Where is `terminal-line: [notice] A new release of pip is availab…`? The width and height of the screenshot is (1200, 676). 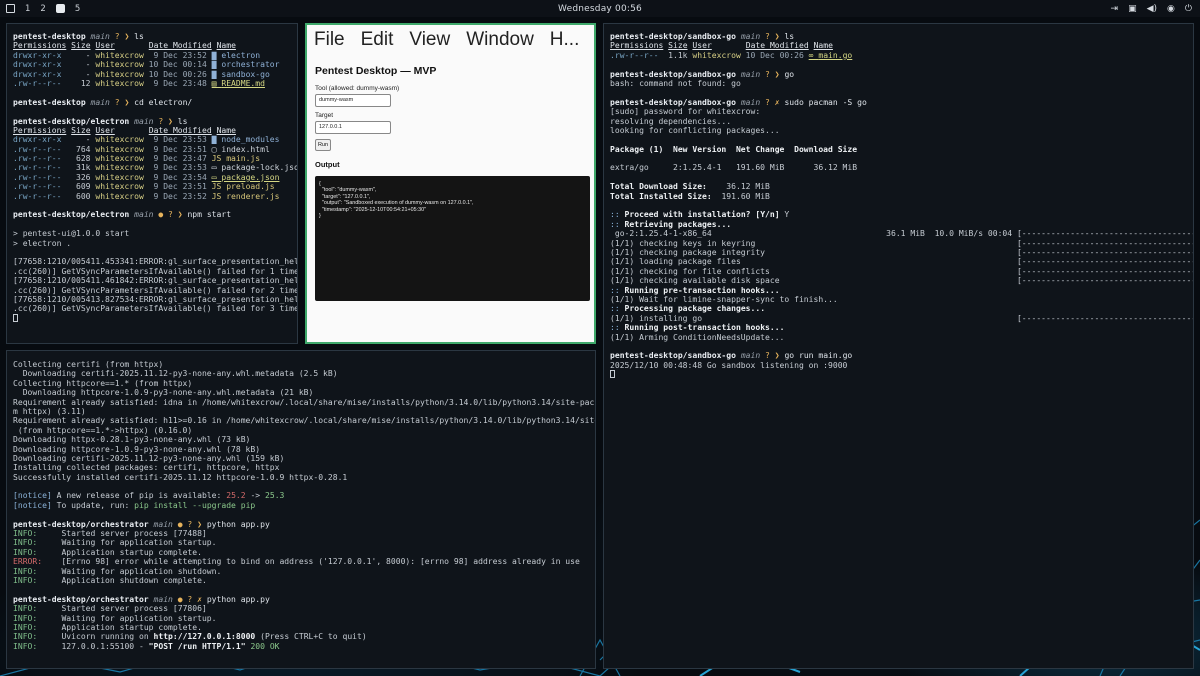 terminal-line: [notice] A new release of pip is availab… is located at coordinates (304, 495).